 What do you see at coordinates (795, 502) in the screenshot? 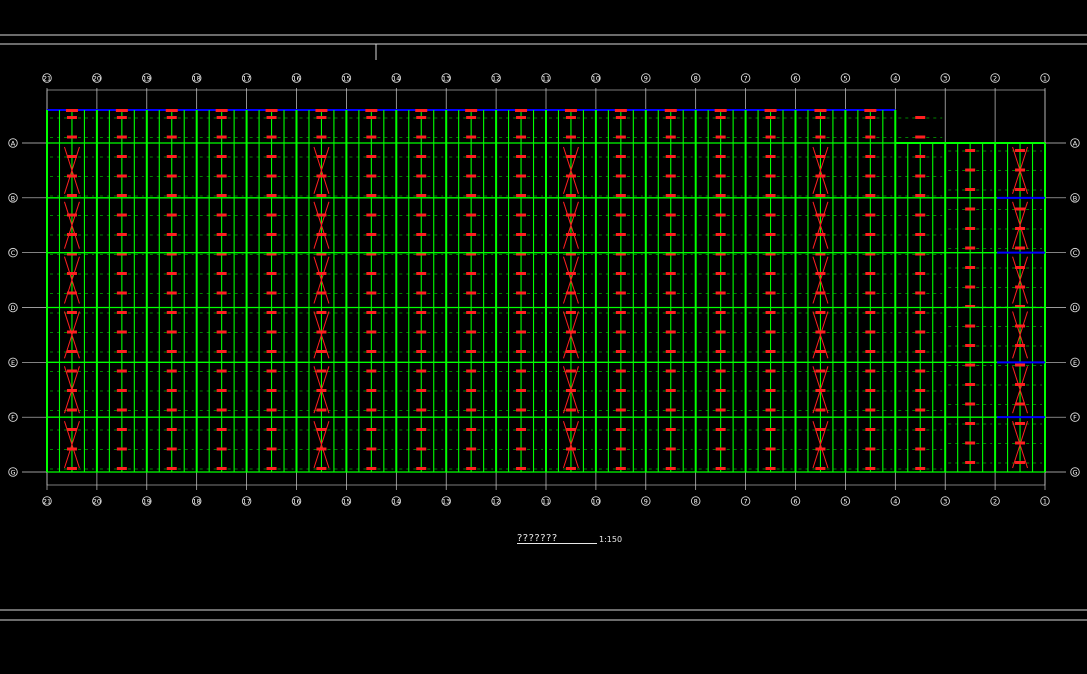
I see `axis-bubble-label: 6` at bounding box center [795, 502].